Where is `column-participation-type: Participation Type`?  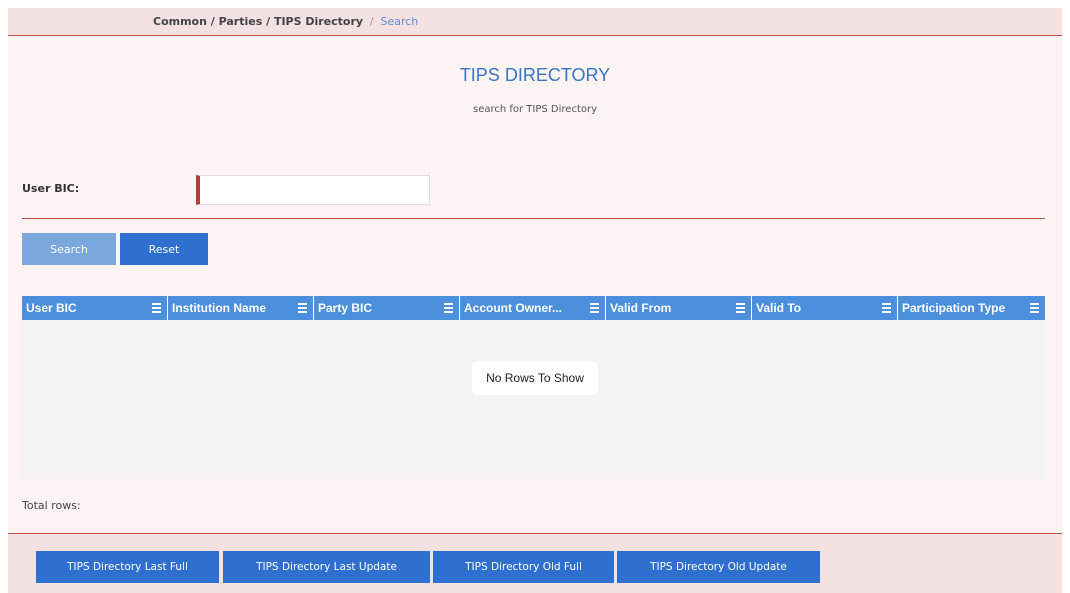 column-participation-type: Participation Type is located at coordinates (971, 308).